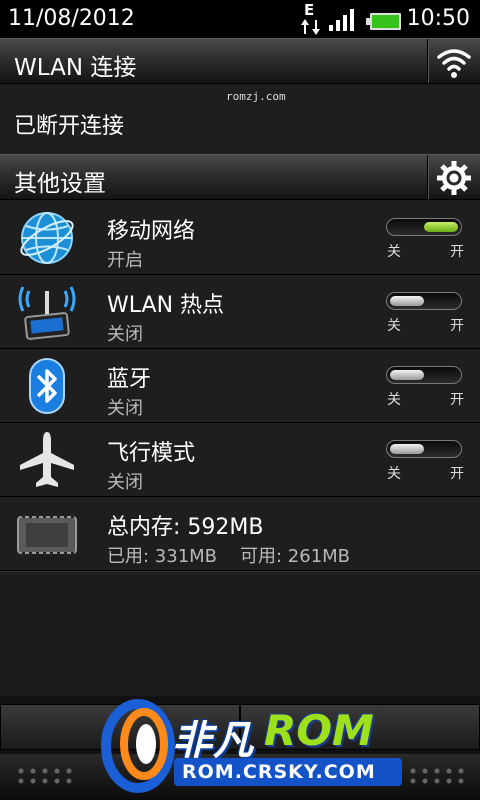 This screenshot has width=480, height=800. I want to click on wlan-hotspot-toggle: 关 开, so click(425, 314).